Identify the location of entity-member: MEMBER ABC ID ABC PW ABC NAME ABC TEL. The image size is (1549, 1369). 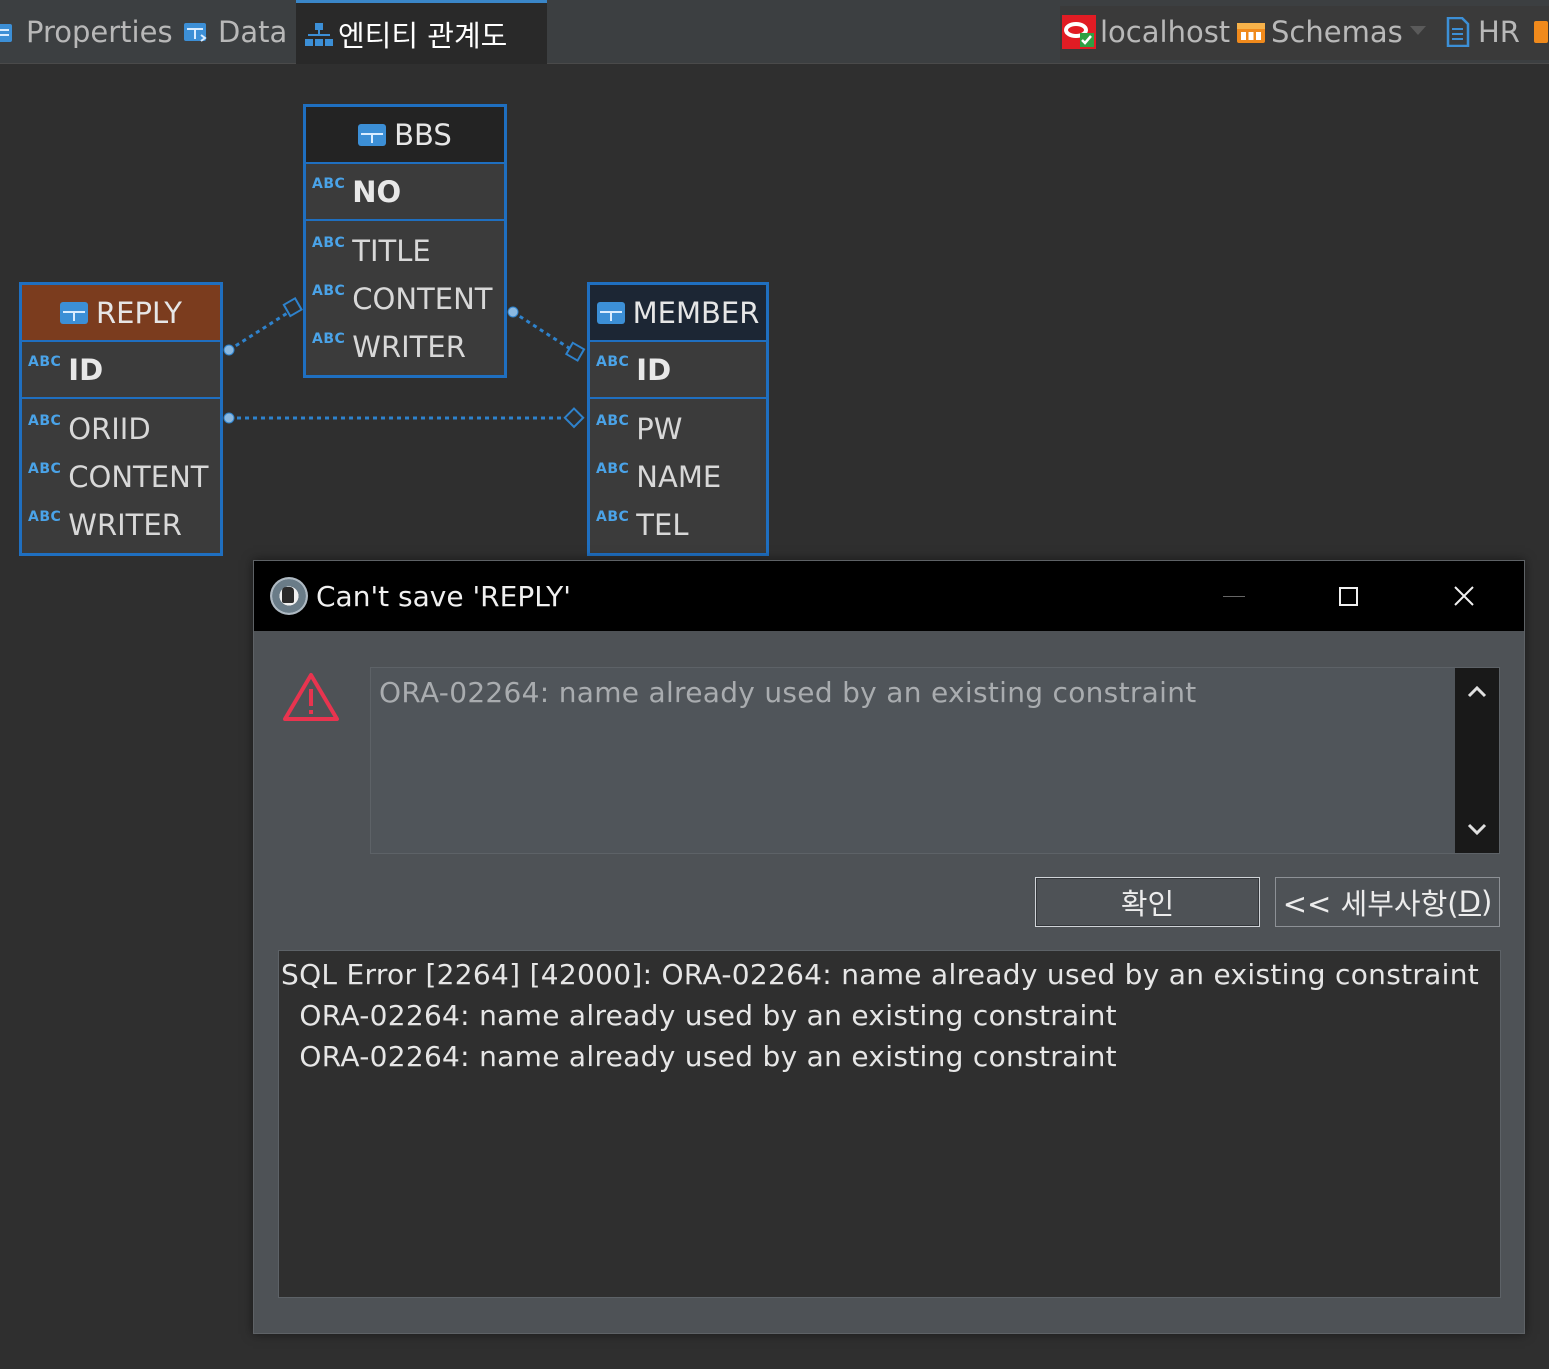
(678, 419).